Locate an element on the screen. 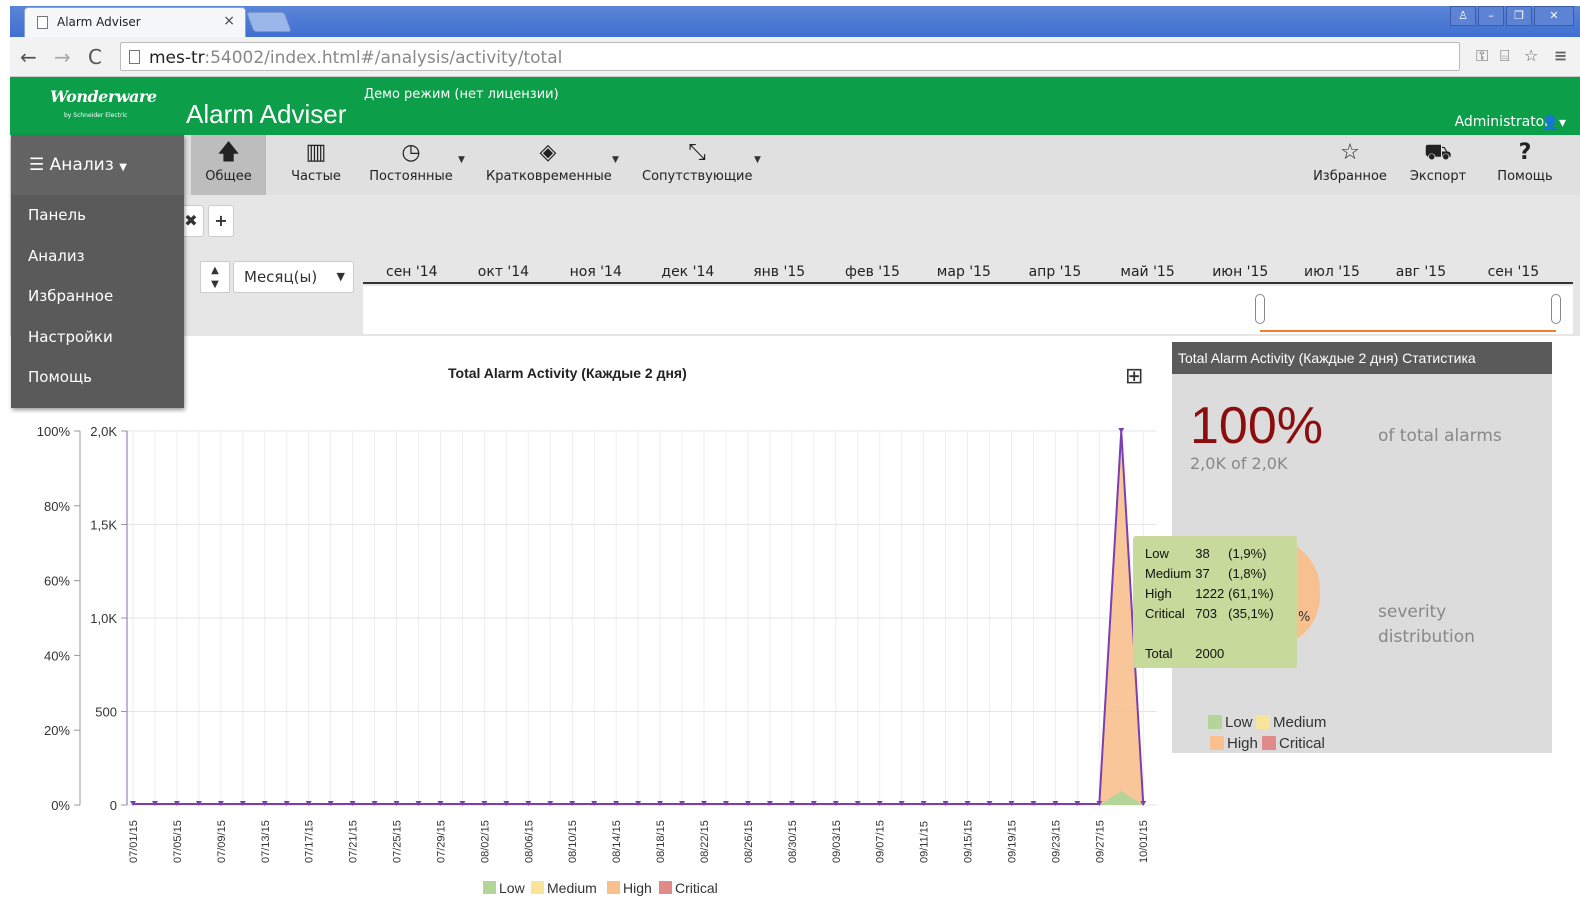 This screenshot has height=901, width=1580. tooltip-total-row: Total 2000 is located at coordinates (1185, 653).